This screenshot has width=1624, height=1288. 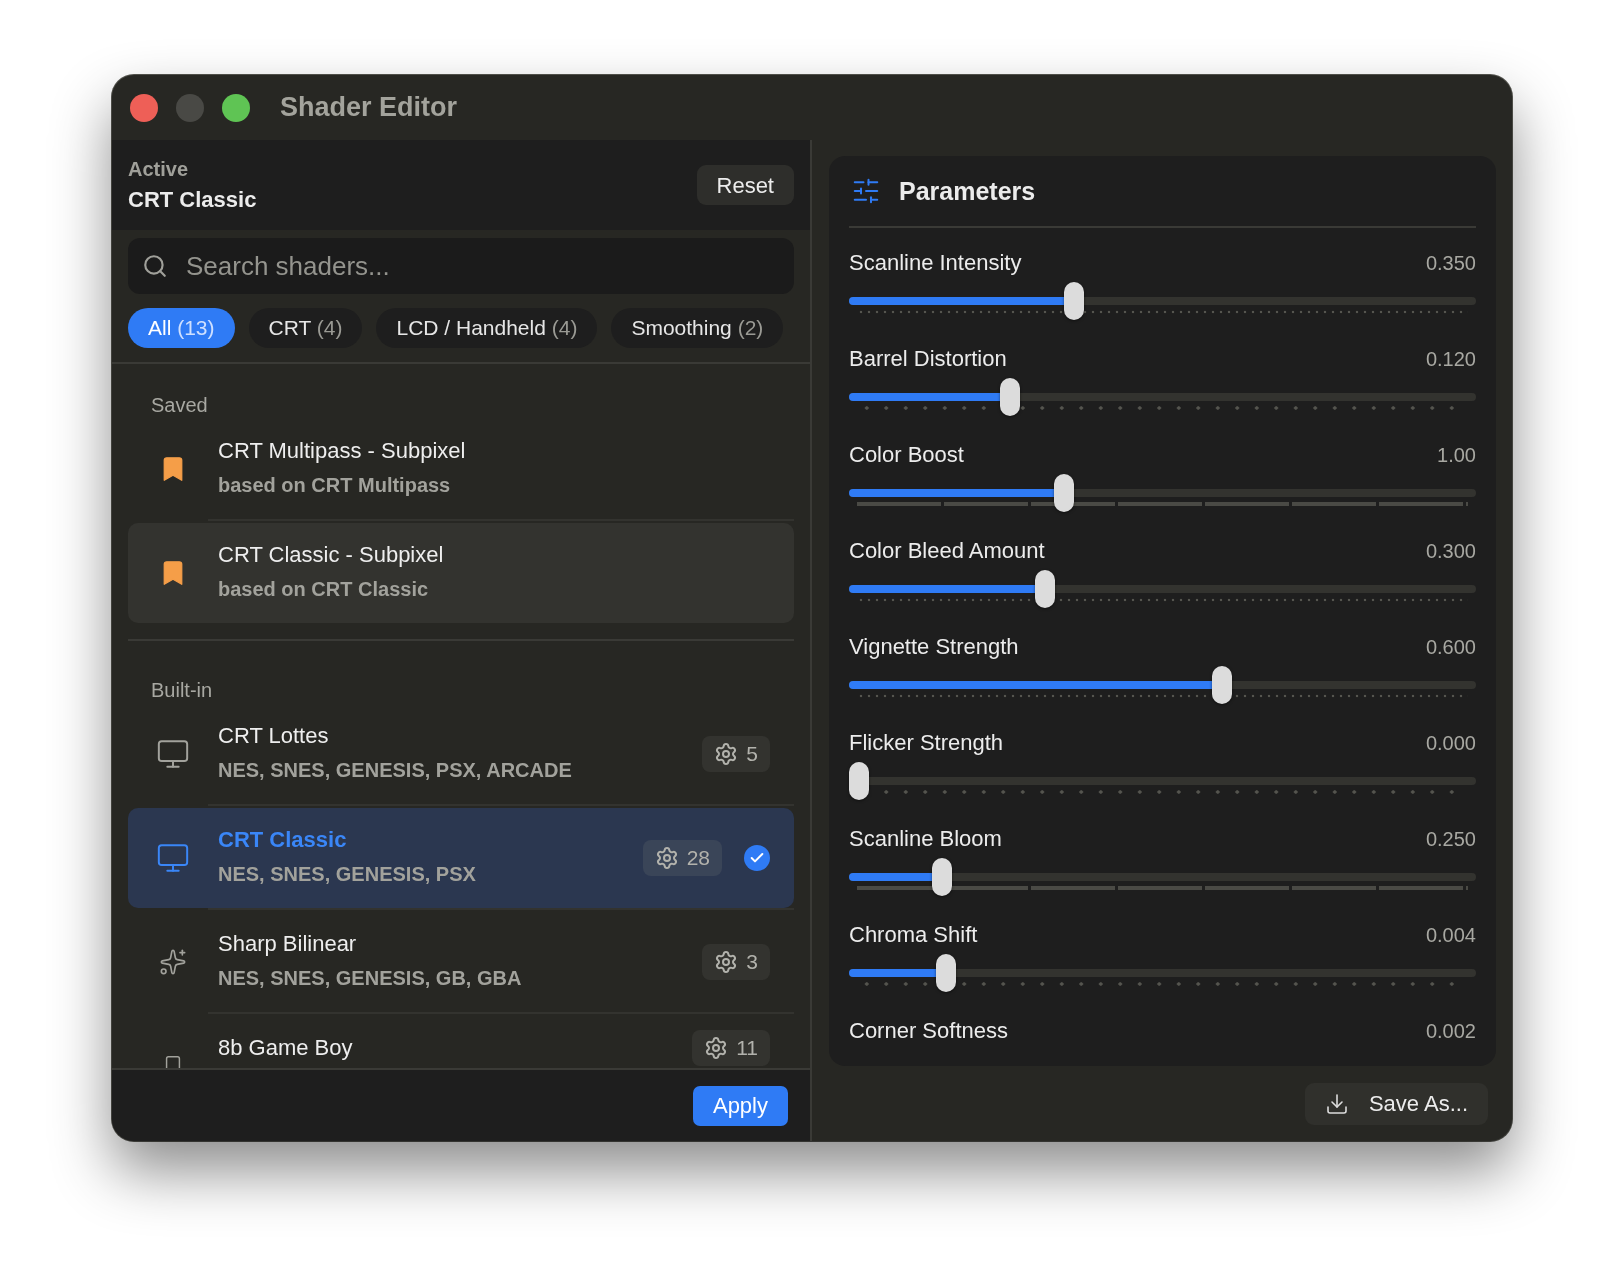 I want to click on shader-name: 8b Game Boy, so click(x=286, y=1048).